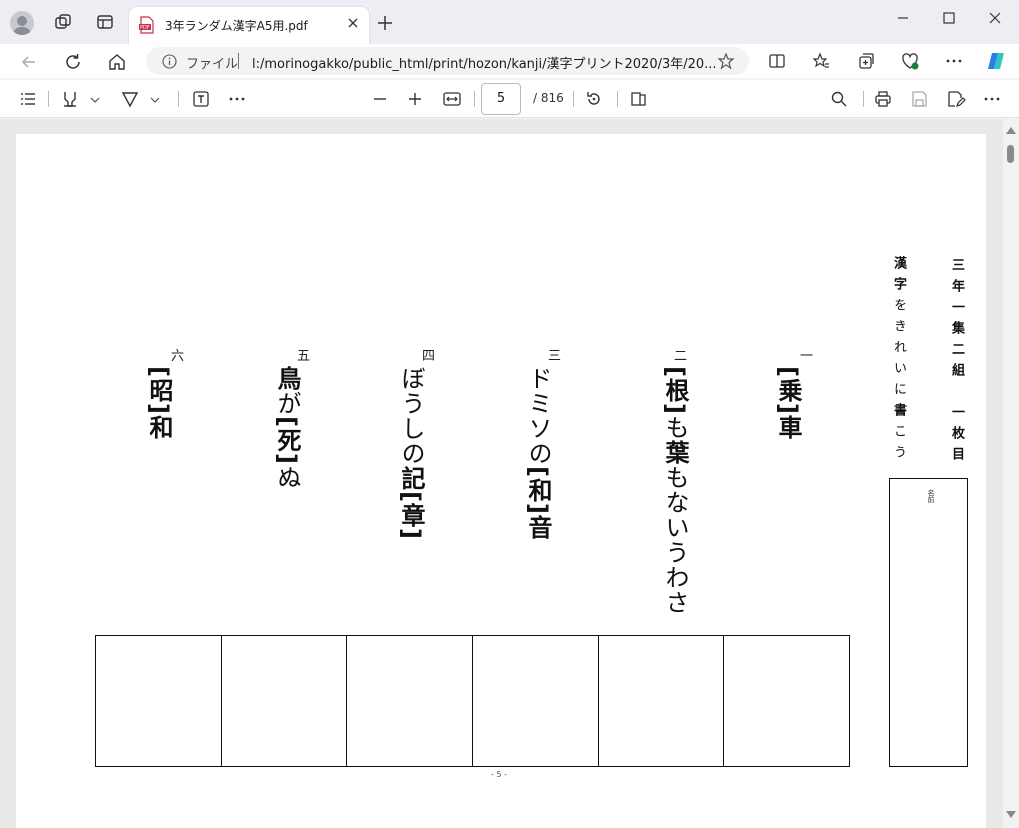 Image resolution: width=1019 pixels, height=828 pixels. Describe the element at coordinates (996, 61) in the screenshot. I see `copilot-icon` at that location.